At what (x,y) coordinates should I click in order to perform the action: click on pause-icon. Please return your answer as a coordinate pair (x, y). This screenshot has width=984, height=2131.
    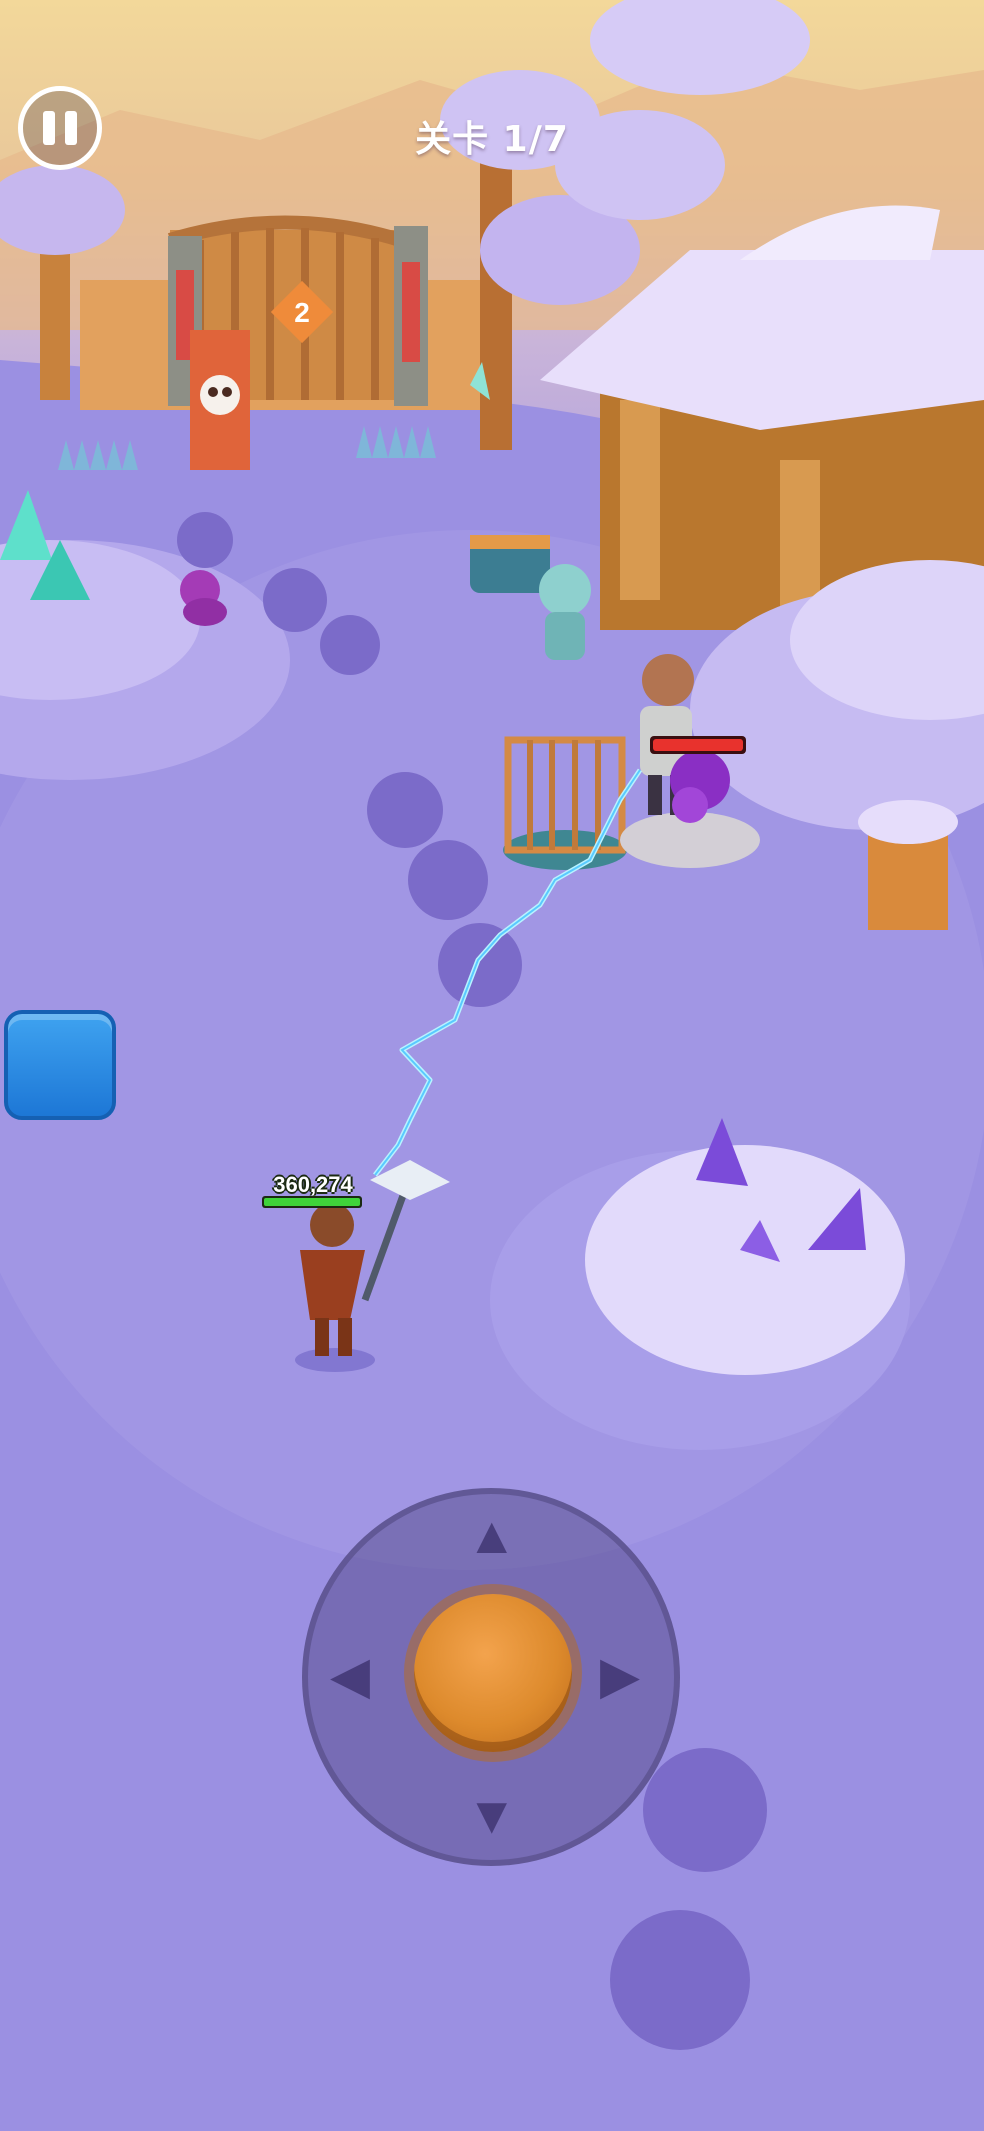
    Looking at the image, I should click on (49, 128).